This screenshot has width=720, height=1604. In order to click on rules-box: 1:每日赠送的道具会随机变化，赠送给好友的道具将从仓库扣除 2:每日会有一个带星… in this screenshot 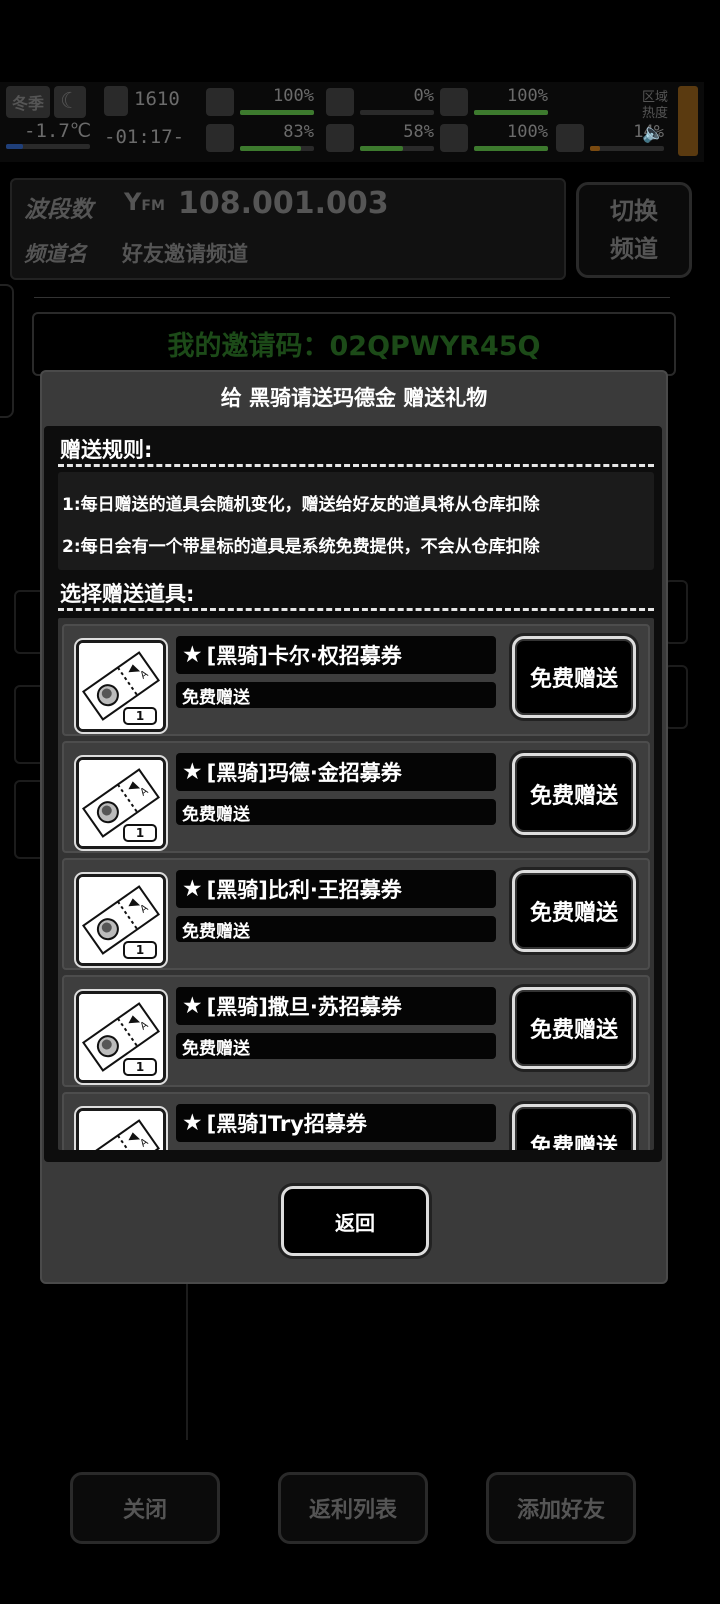, I will do `click(356, 521)`.